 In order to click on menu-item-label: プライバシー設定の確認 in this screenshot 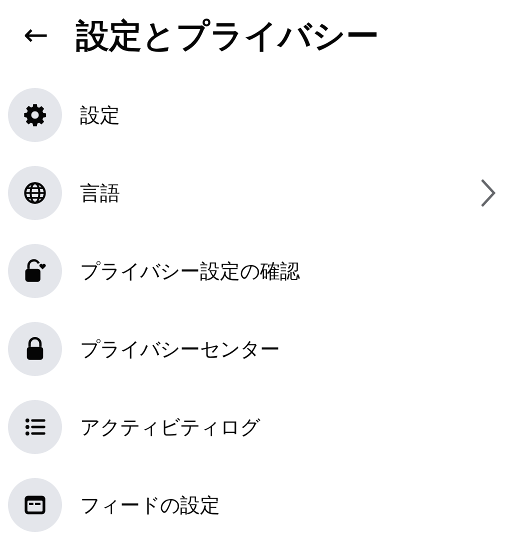, I will do `click(190, 271)`.